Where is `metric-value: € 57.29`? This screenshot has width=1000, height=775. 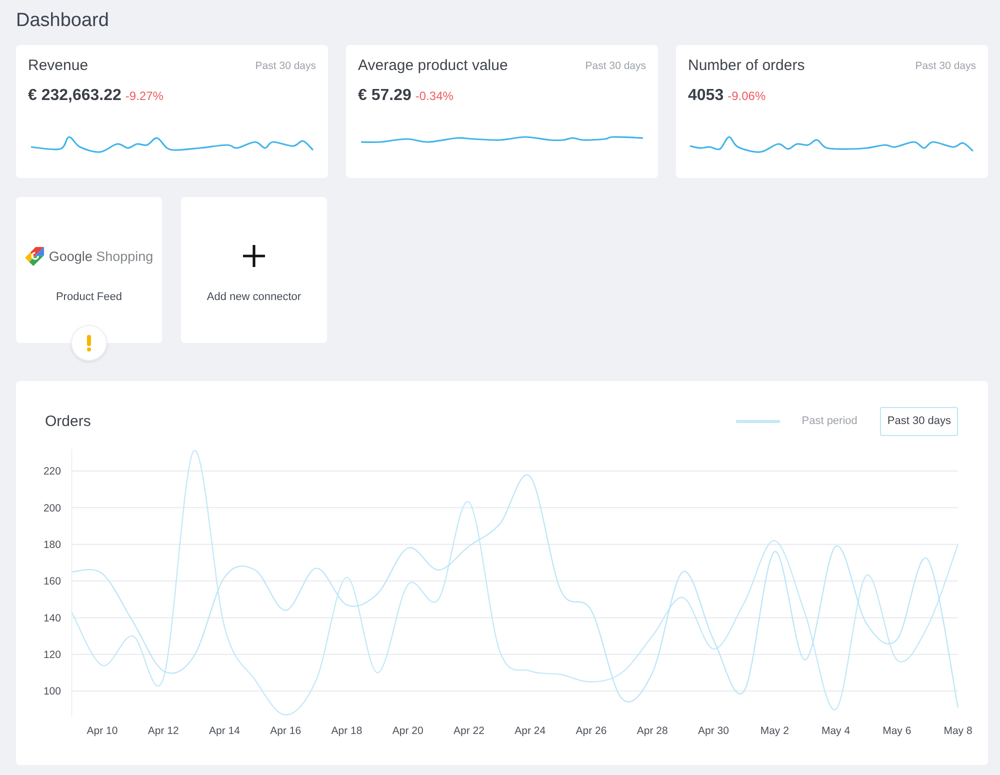
metric-value: € 57.29 is located at coordinates (385, 96).